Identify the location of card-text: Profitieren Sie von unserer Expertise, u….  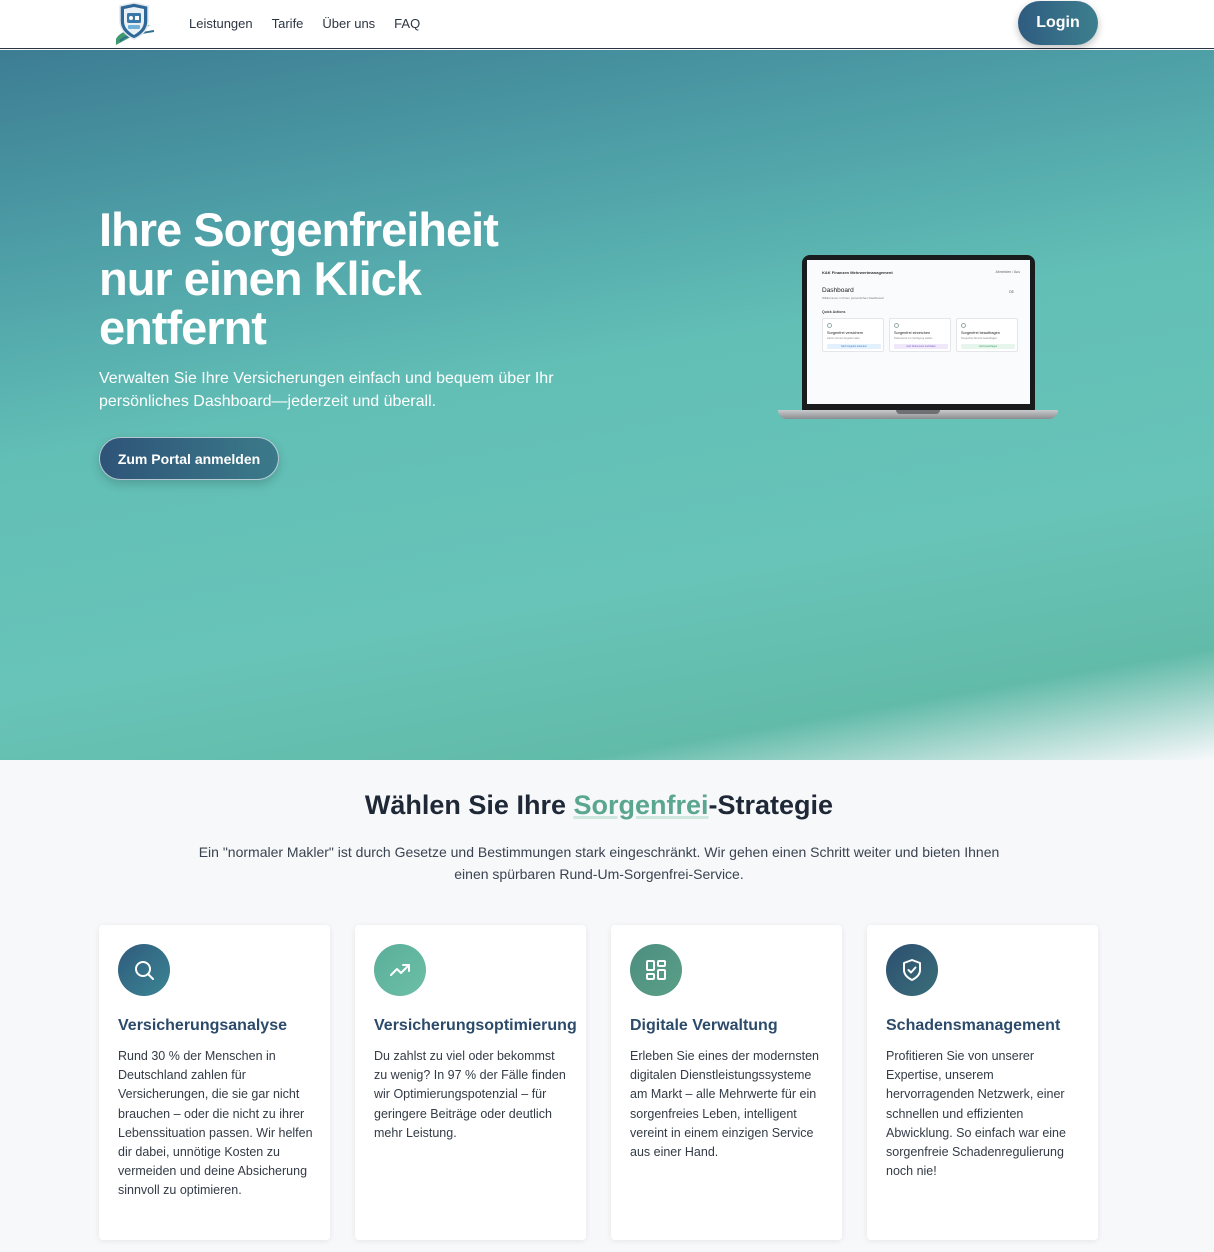
(976, 1114).